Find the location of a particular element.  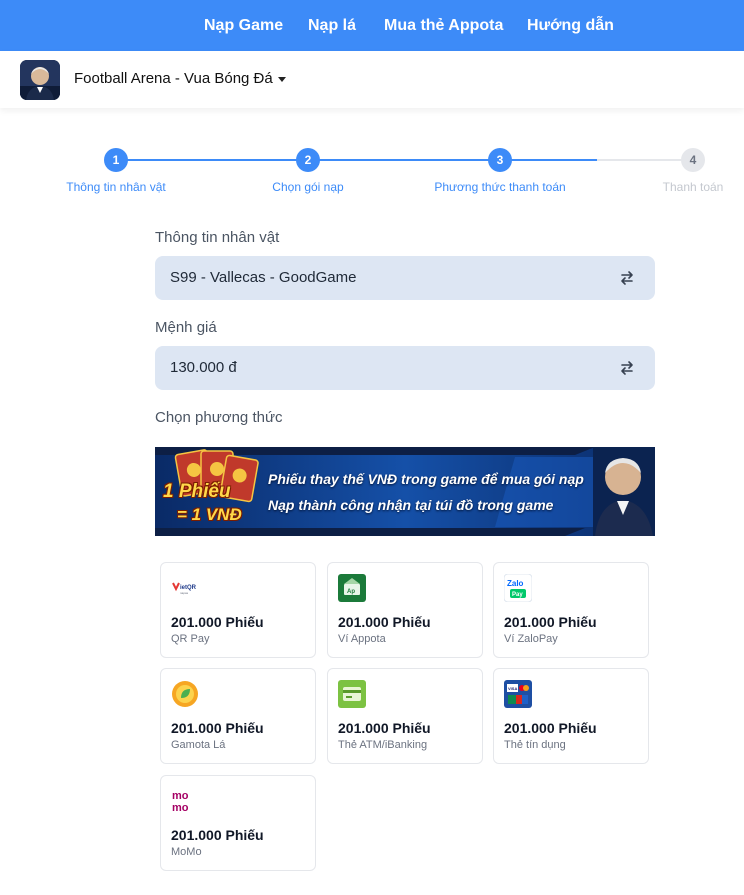

svg-text: VISA is located at coordinates (512, 688).